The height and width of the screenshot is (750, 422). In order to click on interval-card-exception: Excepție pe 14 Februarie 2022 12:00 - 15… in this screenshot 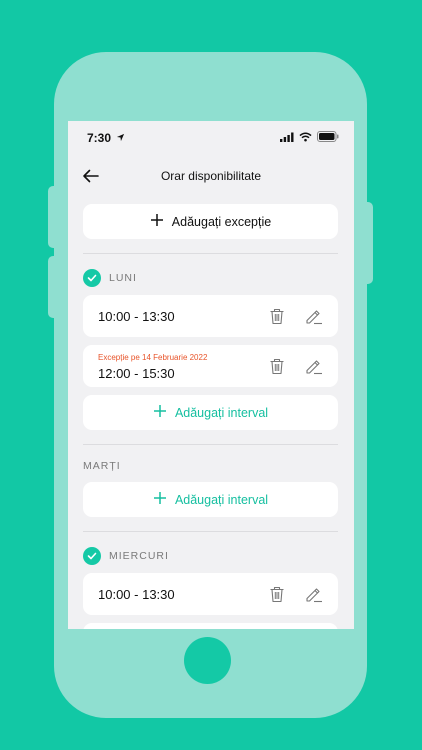, I will do `click(210, 366)`.